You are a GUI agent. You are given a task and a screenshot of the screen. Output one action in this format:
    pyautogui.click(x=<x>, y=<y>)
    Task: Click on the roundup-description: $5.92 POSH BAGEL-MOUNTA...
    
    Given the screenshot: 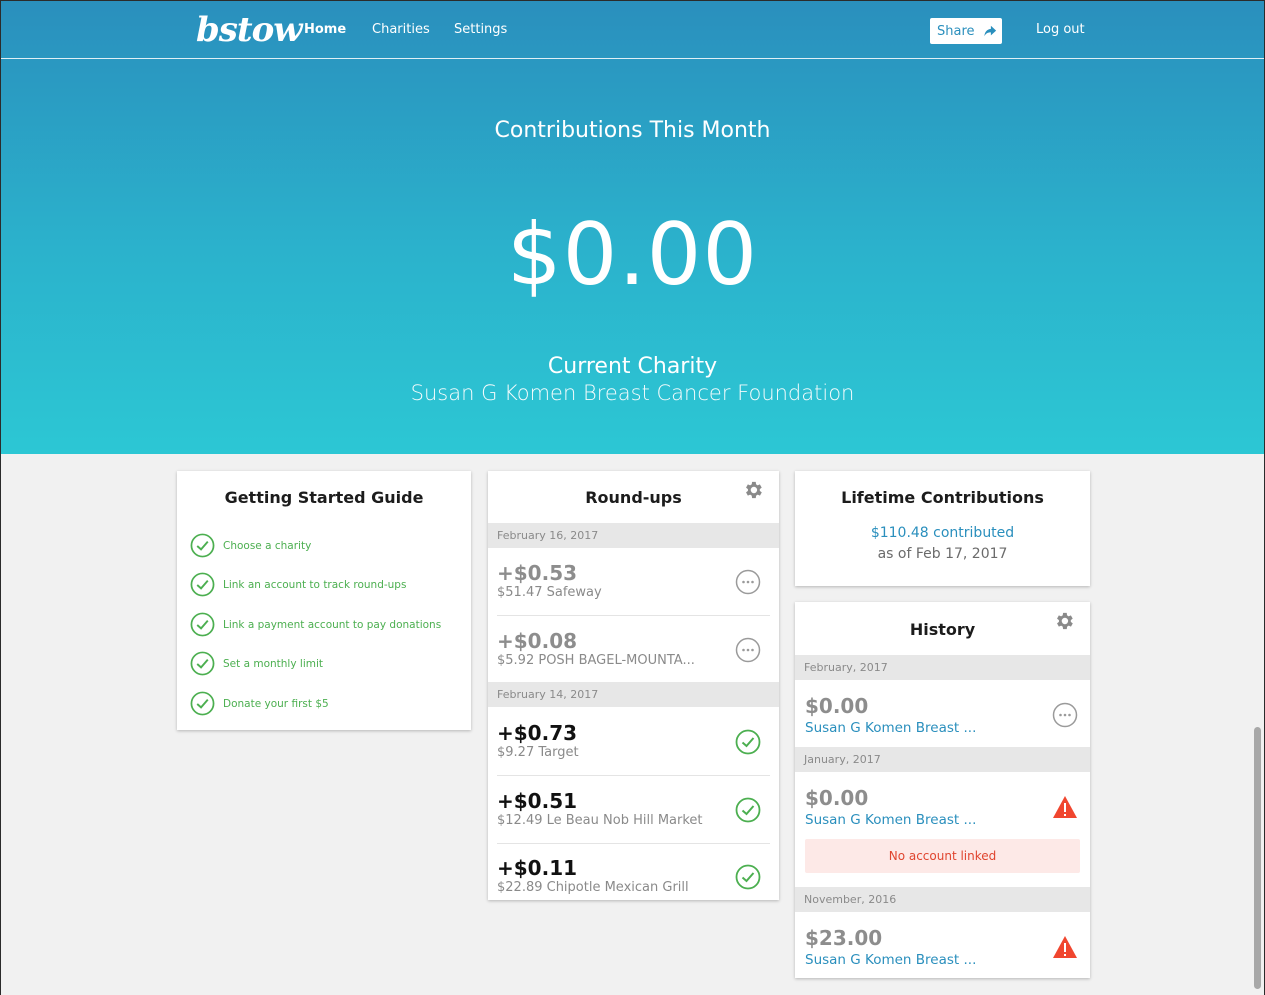 What is the action you would take?
    pyautogui.click(x=596, y=660)
    